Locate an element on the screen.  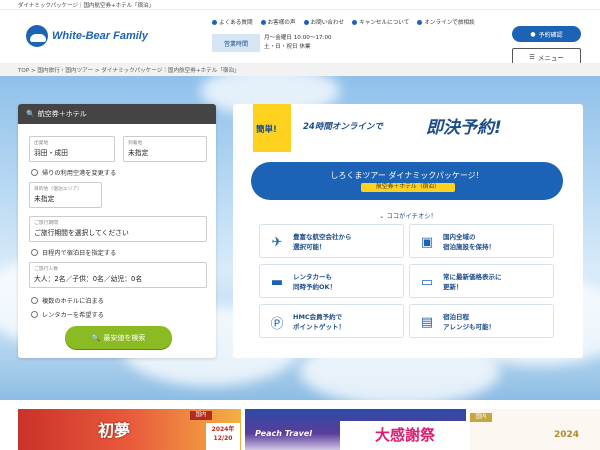
feature-hotels: ▣ 国内全域の 宿泊施設を保持！ is located at coordinates (481, 241).